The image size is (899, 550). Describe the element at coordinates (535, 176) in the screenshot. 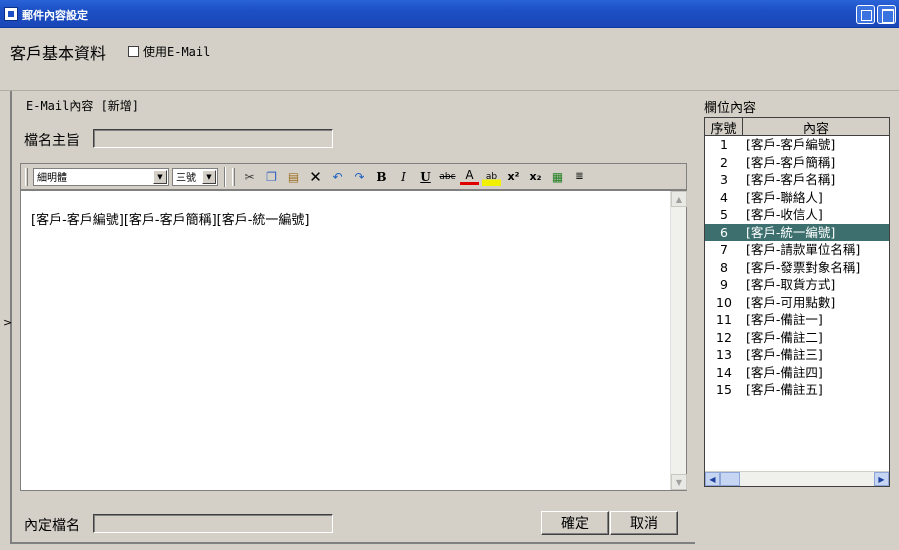

I see `subscript-icon: x₂` at that location.